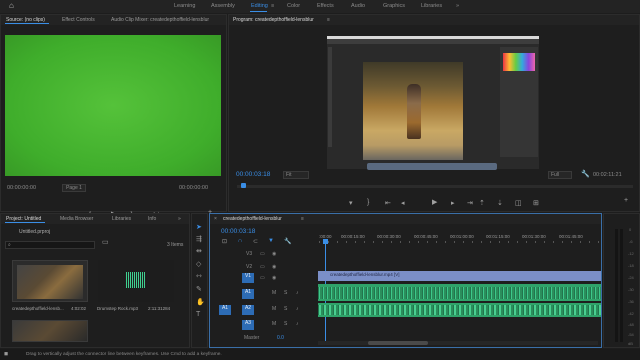  Describe the element at coordinates (621, 280) in the screenshot. I see `audio-meters: 0 -6 -12 -18 -24 -30 -36 -42 -48 -54 dB` at that location.